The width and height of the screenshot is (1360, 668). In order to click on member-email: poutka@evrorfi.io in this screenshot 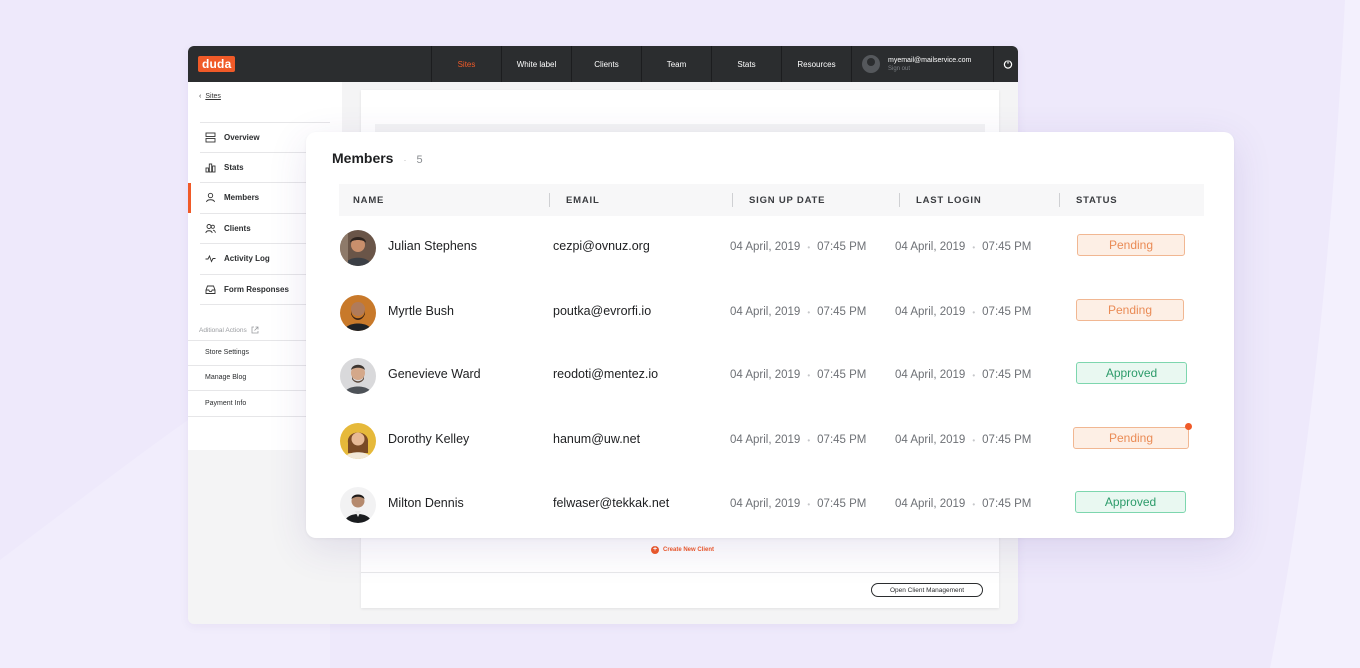, I will do `click(602, 311)`.